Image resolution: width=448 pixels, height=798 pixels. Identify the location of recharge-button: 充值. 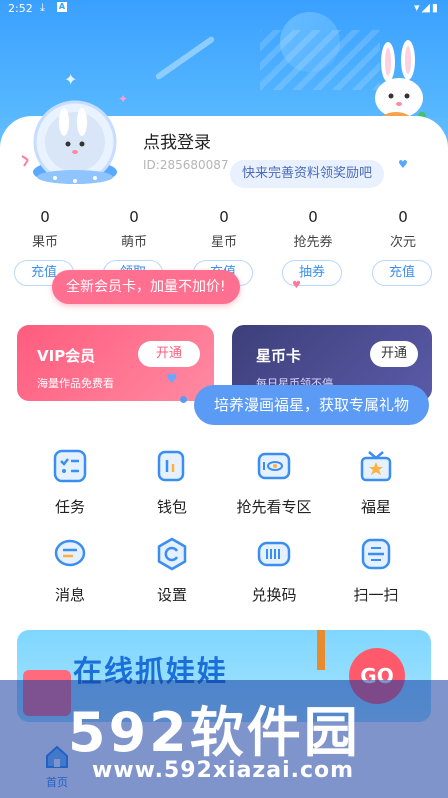
(402, 273).